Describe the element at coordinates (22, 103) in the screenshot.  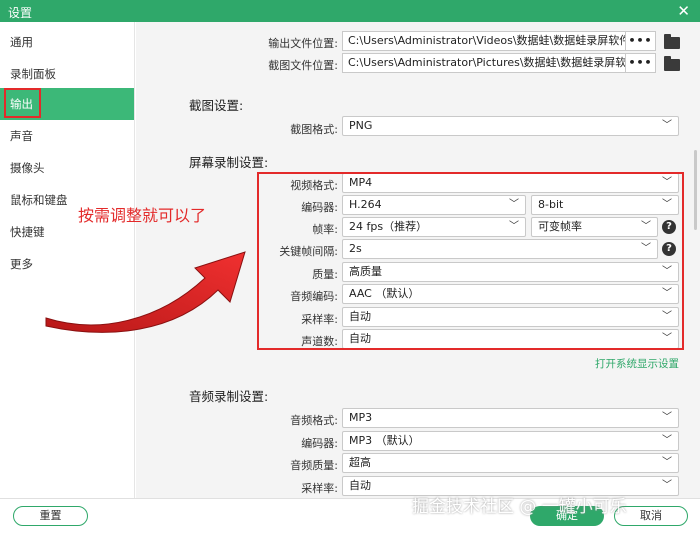
I see `active-item-highlight` at that location.